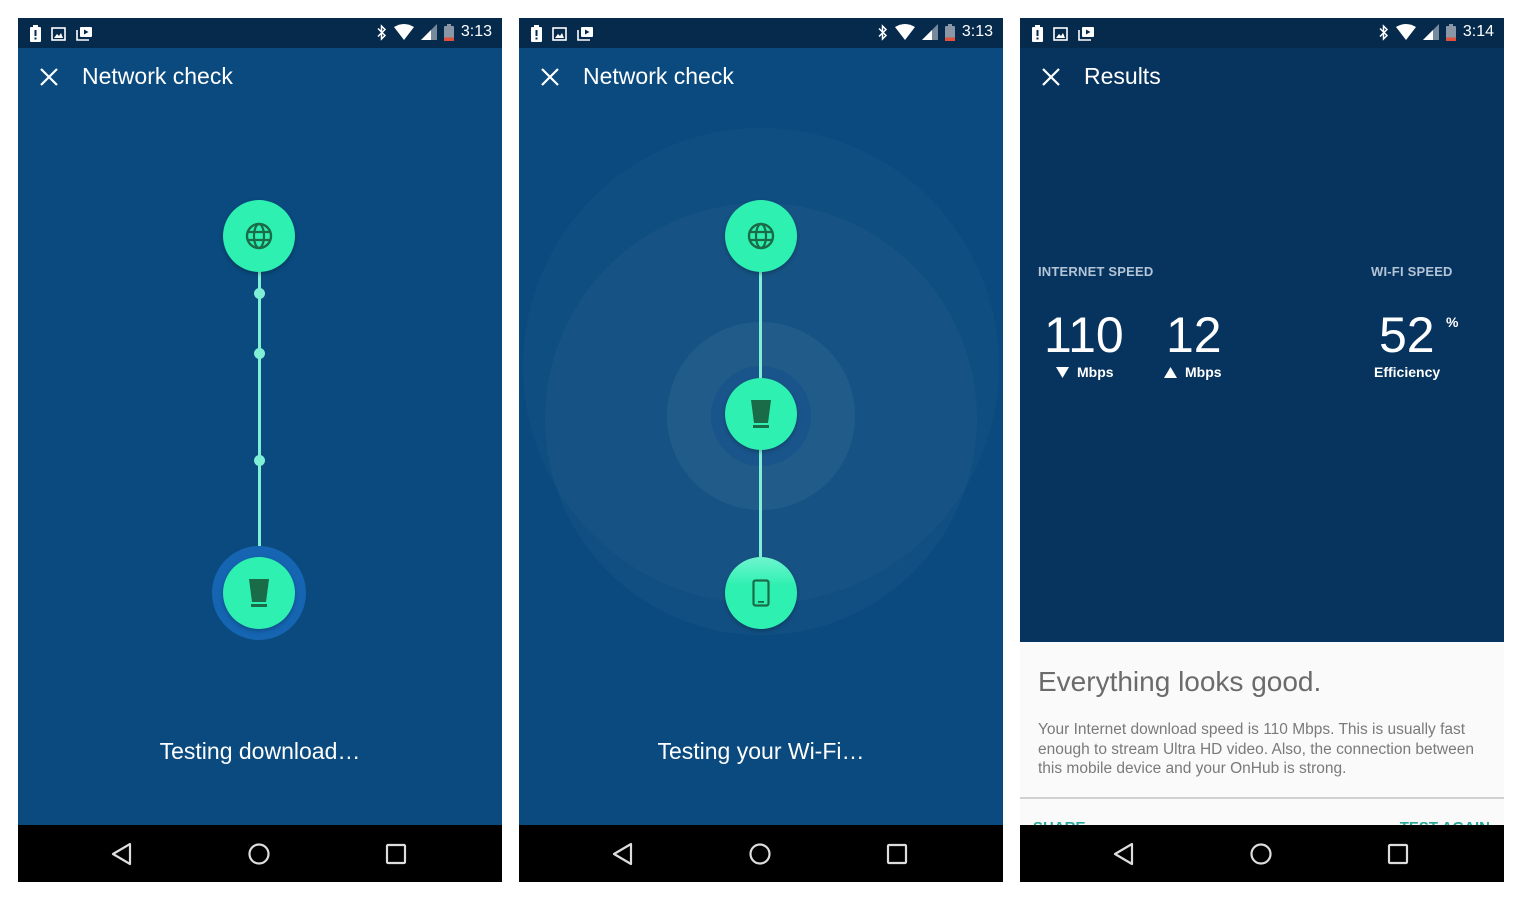 Image resolution: width=1522 pixels, height=900 pixels. What do you see at coordinates (1452, 322) in the screenshot?
I see `percent-sign: %` at bounding box center [1452, 322].